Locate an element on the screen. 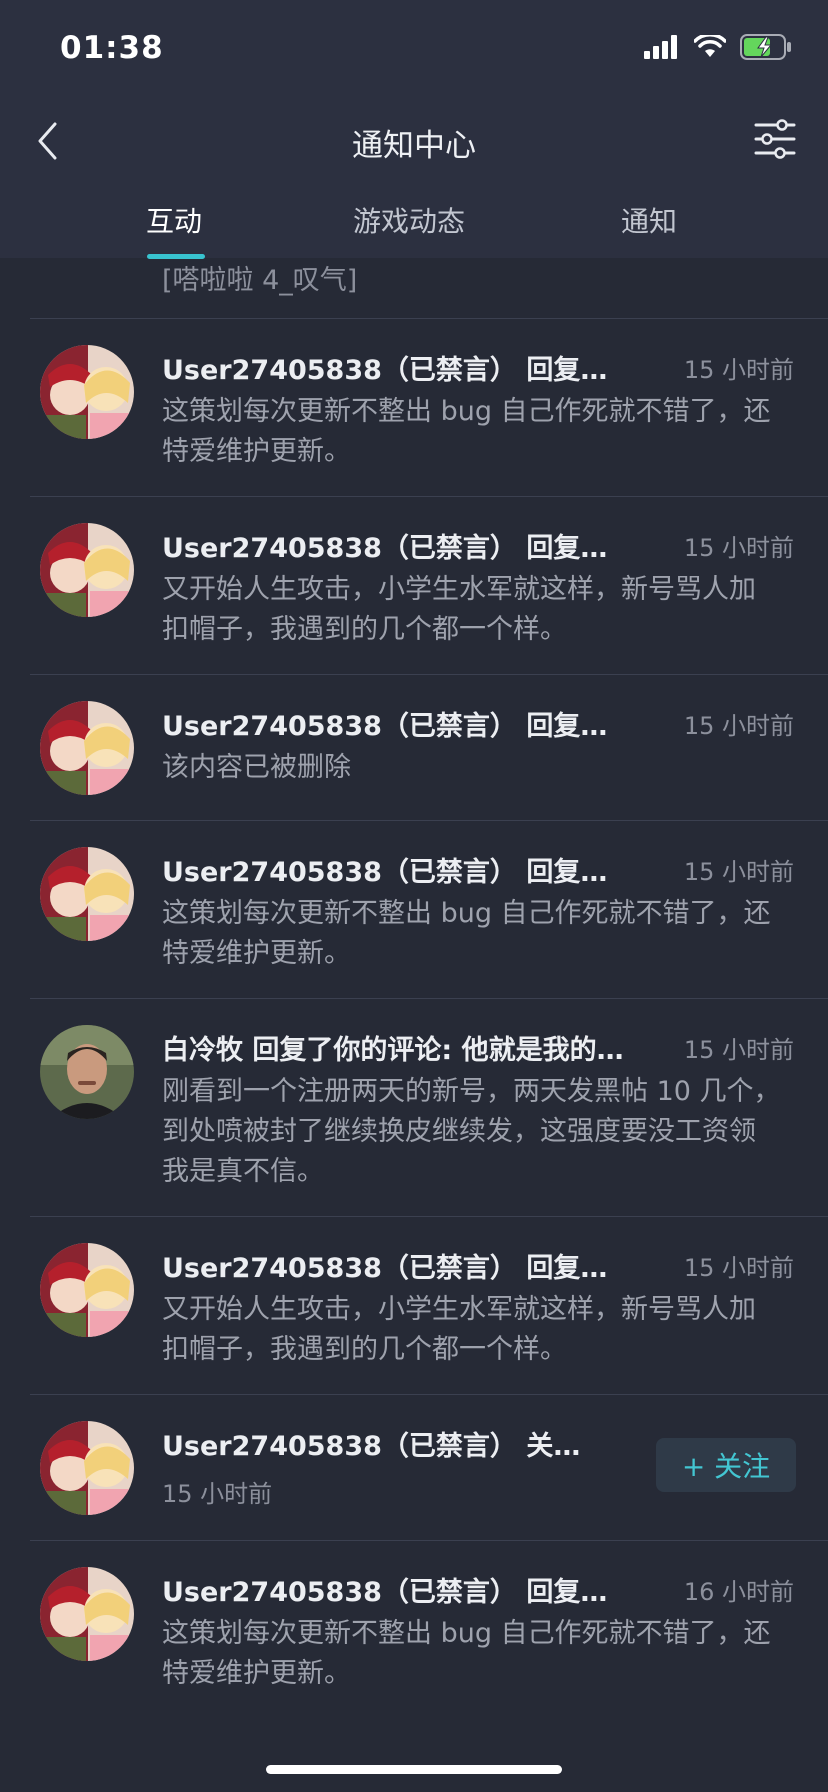 This screenshot has width=828, height=1792. status-icons is located at coordinates (718, 48).